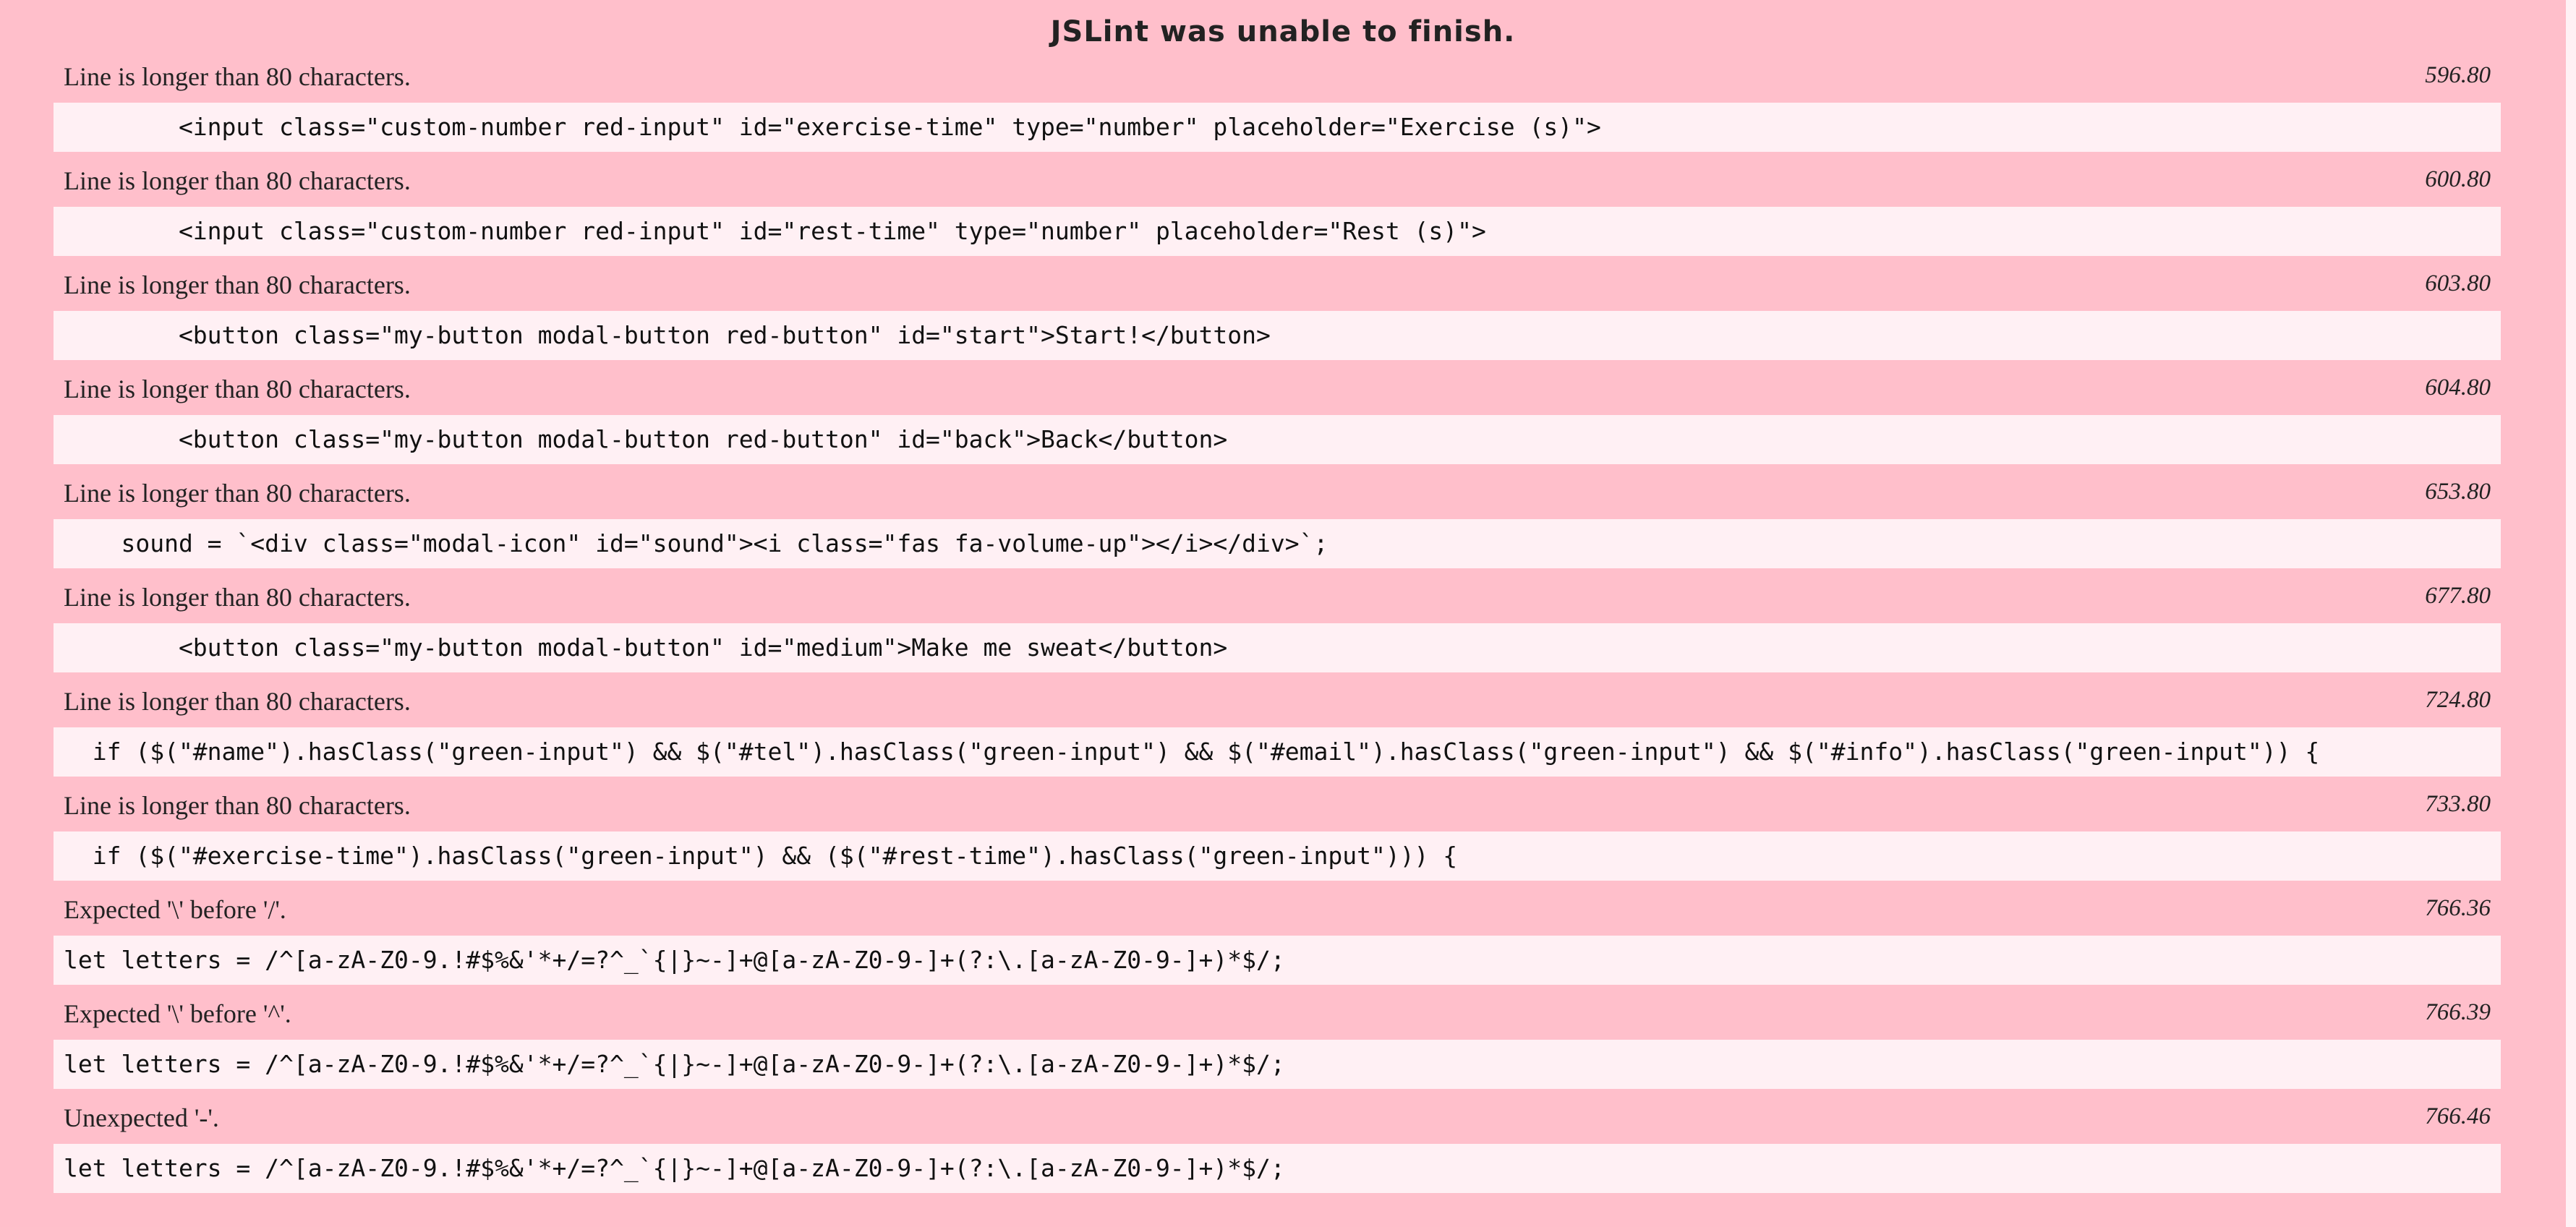  What do you see at coordinates (2458, 388) in the screenshot?
I see `warning-location: 604.80` at bounding box center [2458, 388].